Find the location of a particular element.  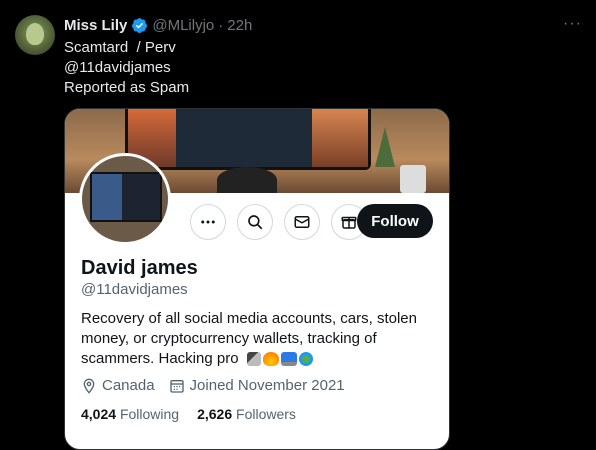

bio-emojis is located at coordinates (279, 359).